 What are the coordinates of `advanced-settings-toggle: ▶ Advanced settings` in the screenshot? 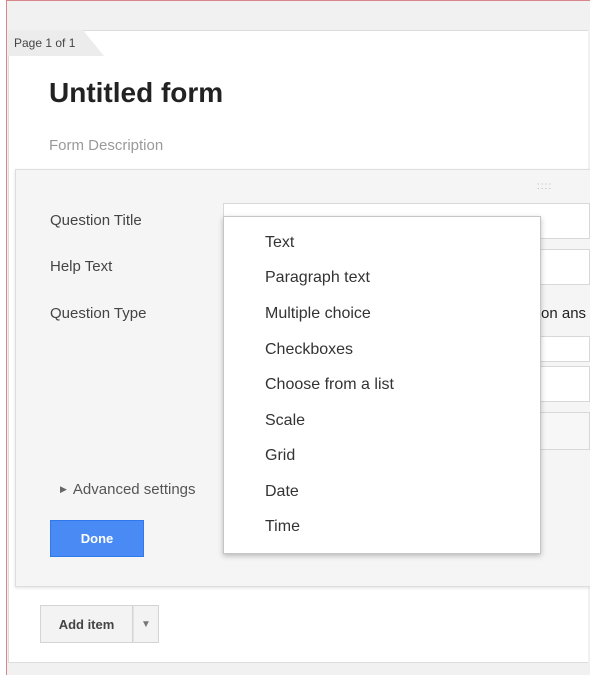 It's located at (128, 489).